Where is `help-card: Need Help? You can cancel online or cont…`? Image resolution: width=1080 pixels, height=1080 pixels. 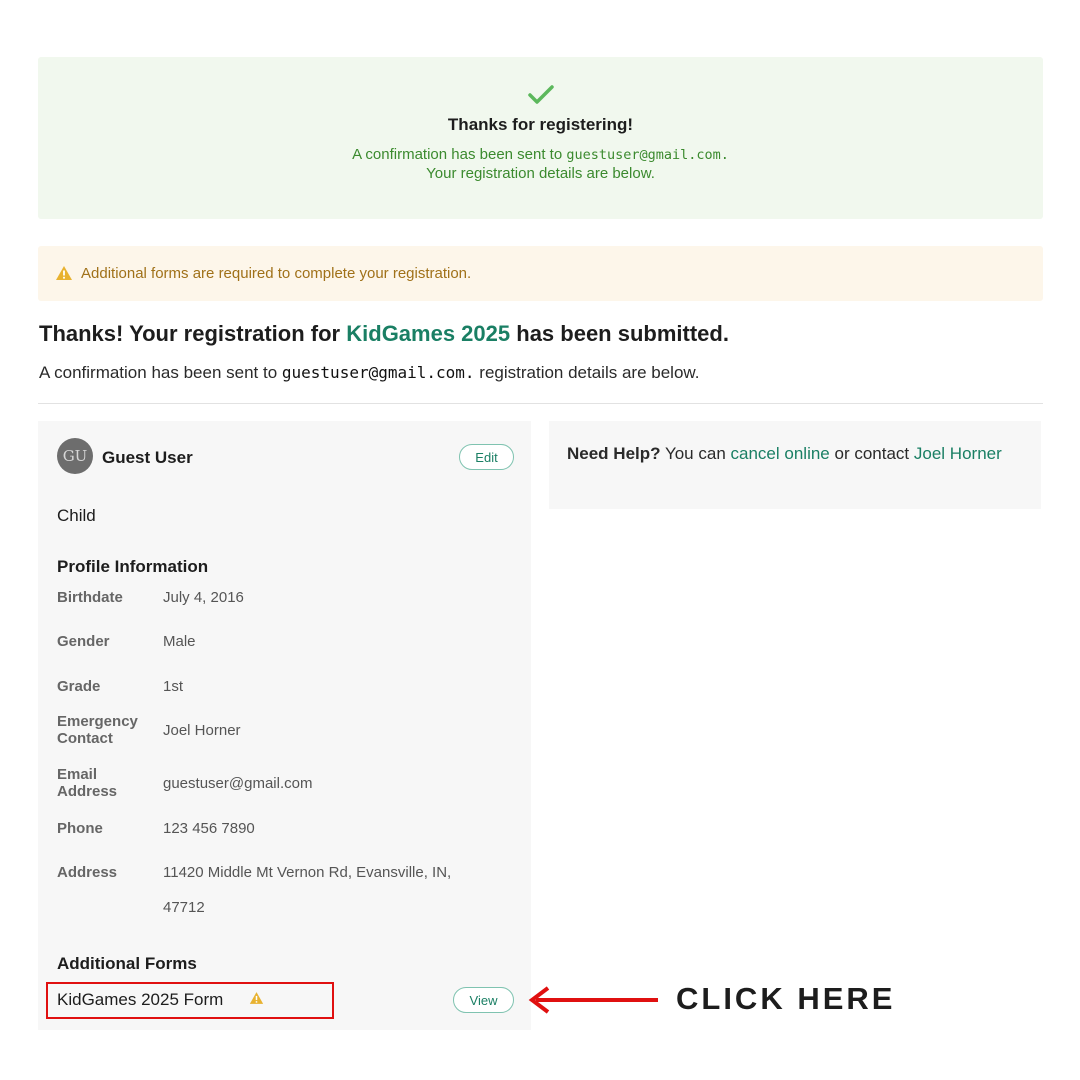 help-card: Need Help? You can cancel online or cont… is located at coordinates (795, 465).